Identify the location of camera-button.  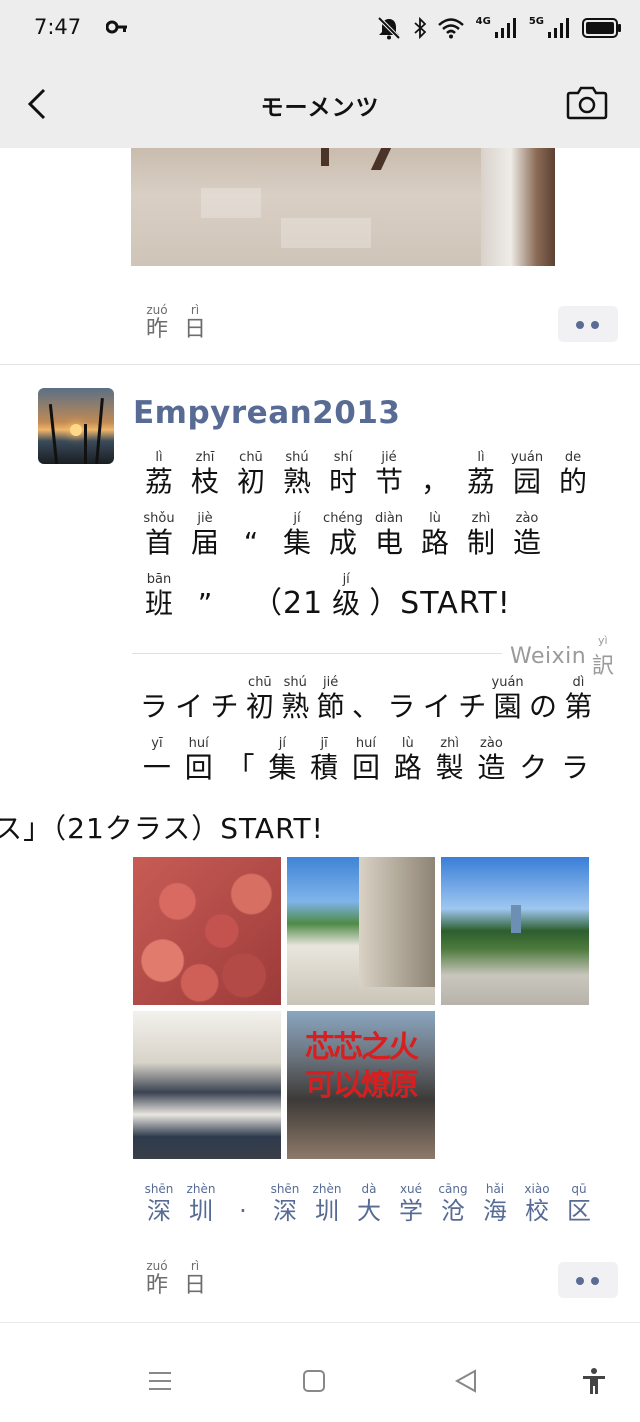
(587, 102).